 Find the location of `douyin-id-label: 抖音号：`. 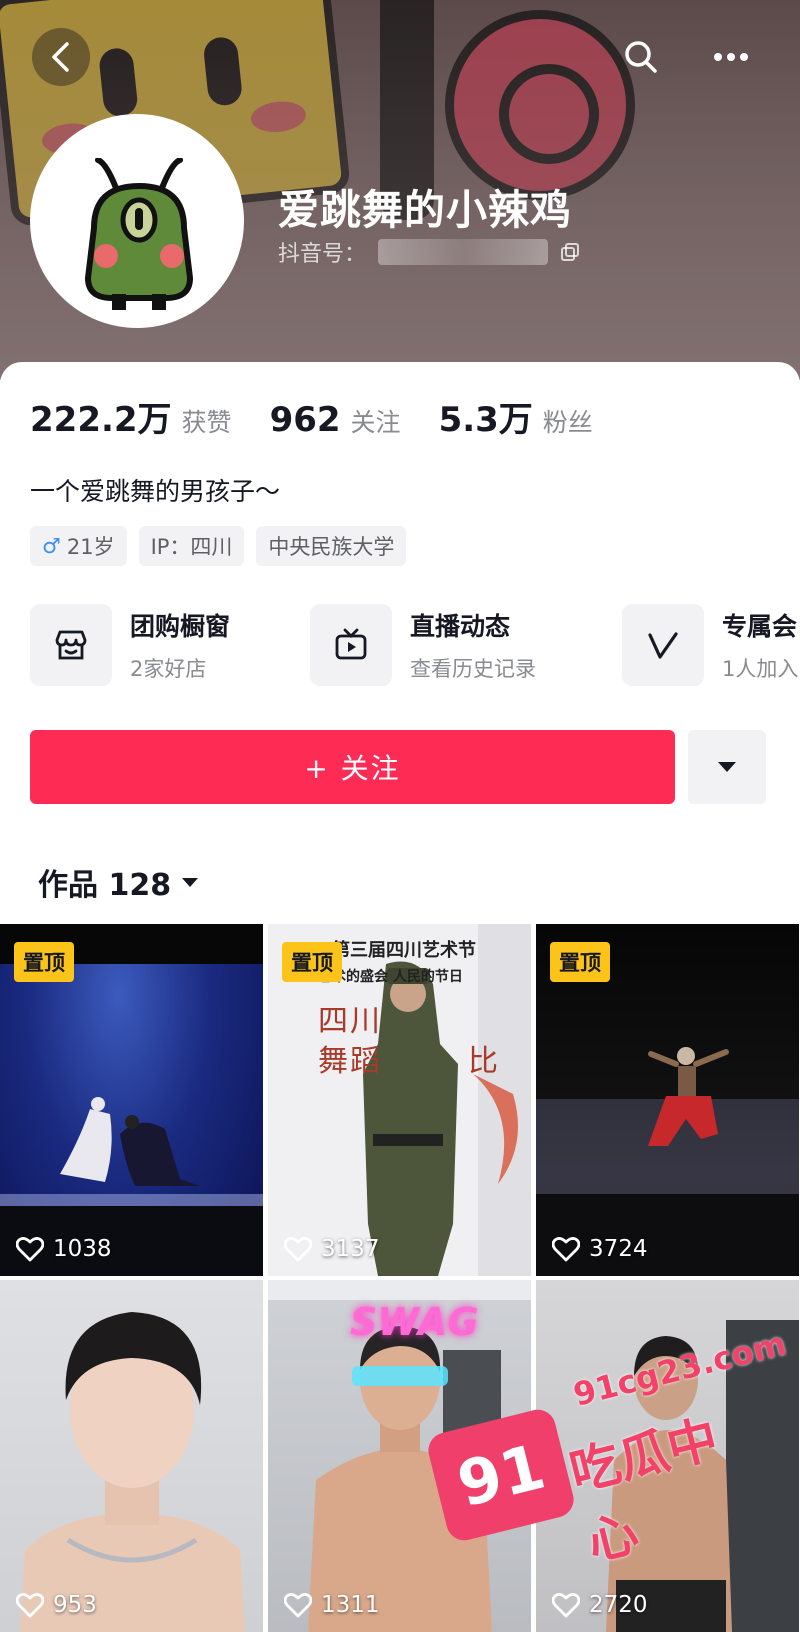

douyin-id-label: 抖音号： is located at coordinates (322, 254).